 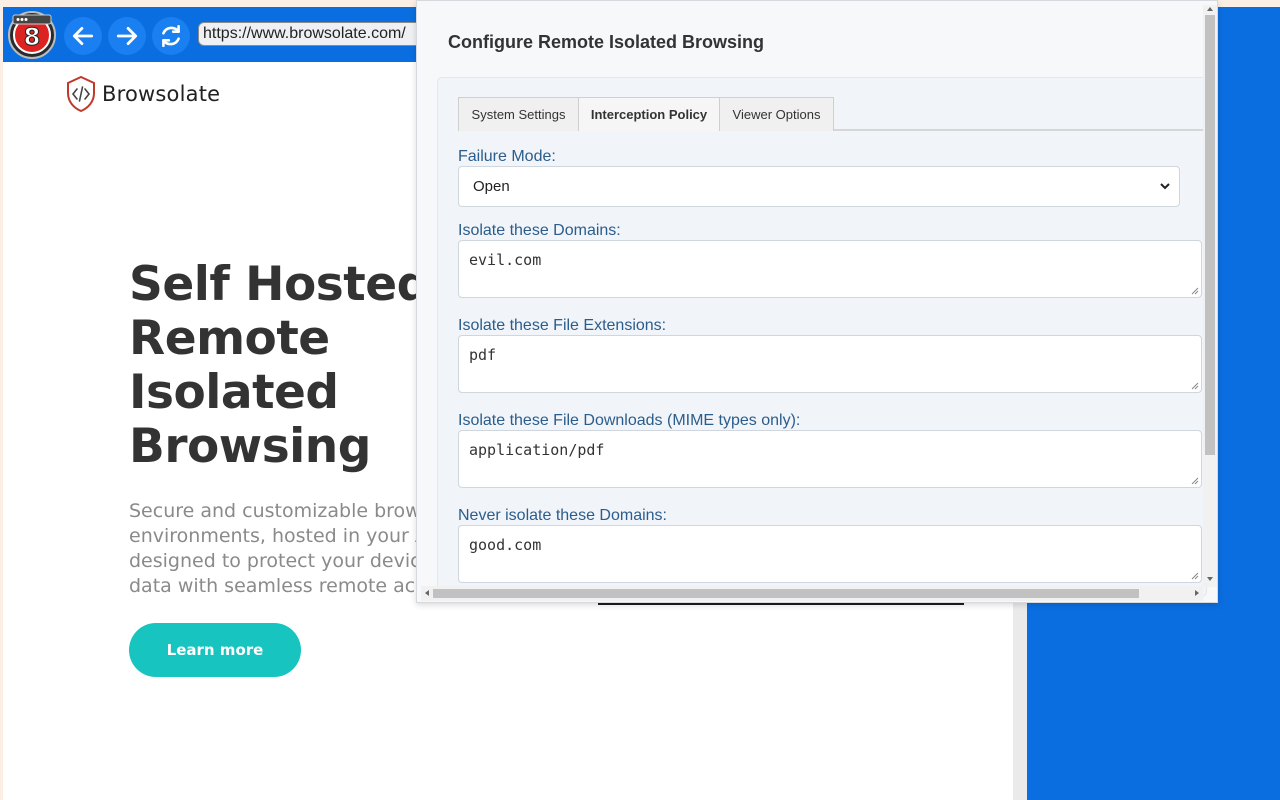 What do you see at coordinates (830, 459) in the screenshot?
I see `isolate-downloads-field: application/pdf` at bounding box center [830, 459].